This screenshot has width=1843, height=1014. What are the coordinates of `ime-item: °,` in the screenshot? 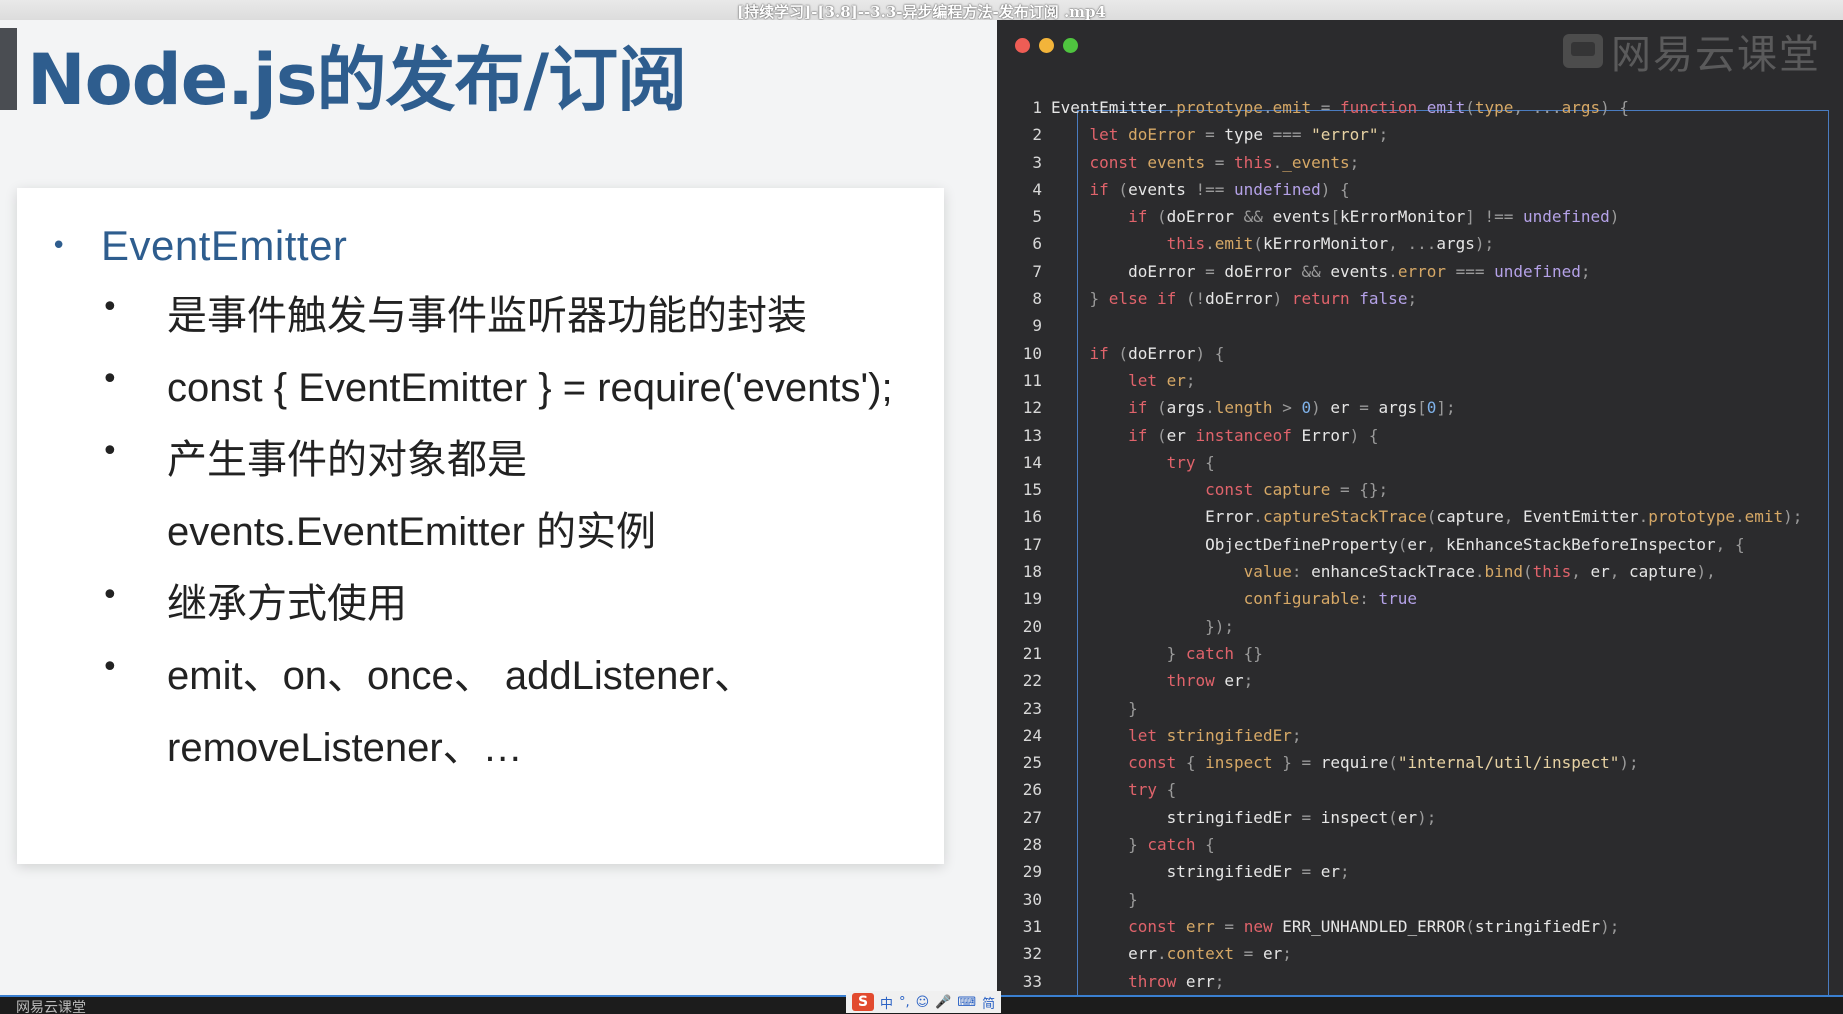 It's located at (904, 1002).